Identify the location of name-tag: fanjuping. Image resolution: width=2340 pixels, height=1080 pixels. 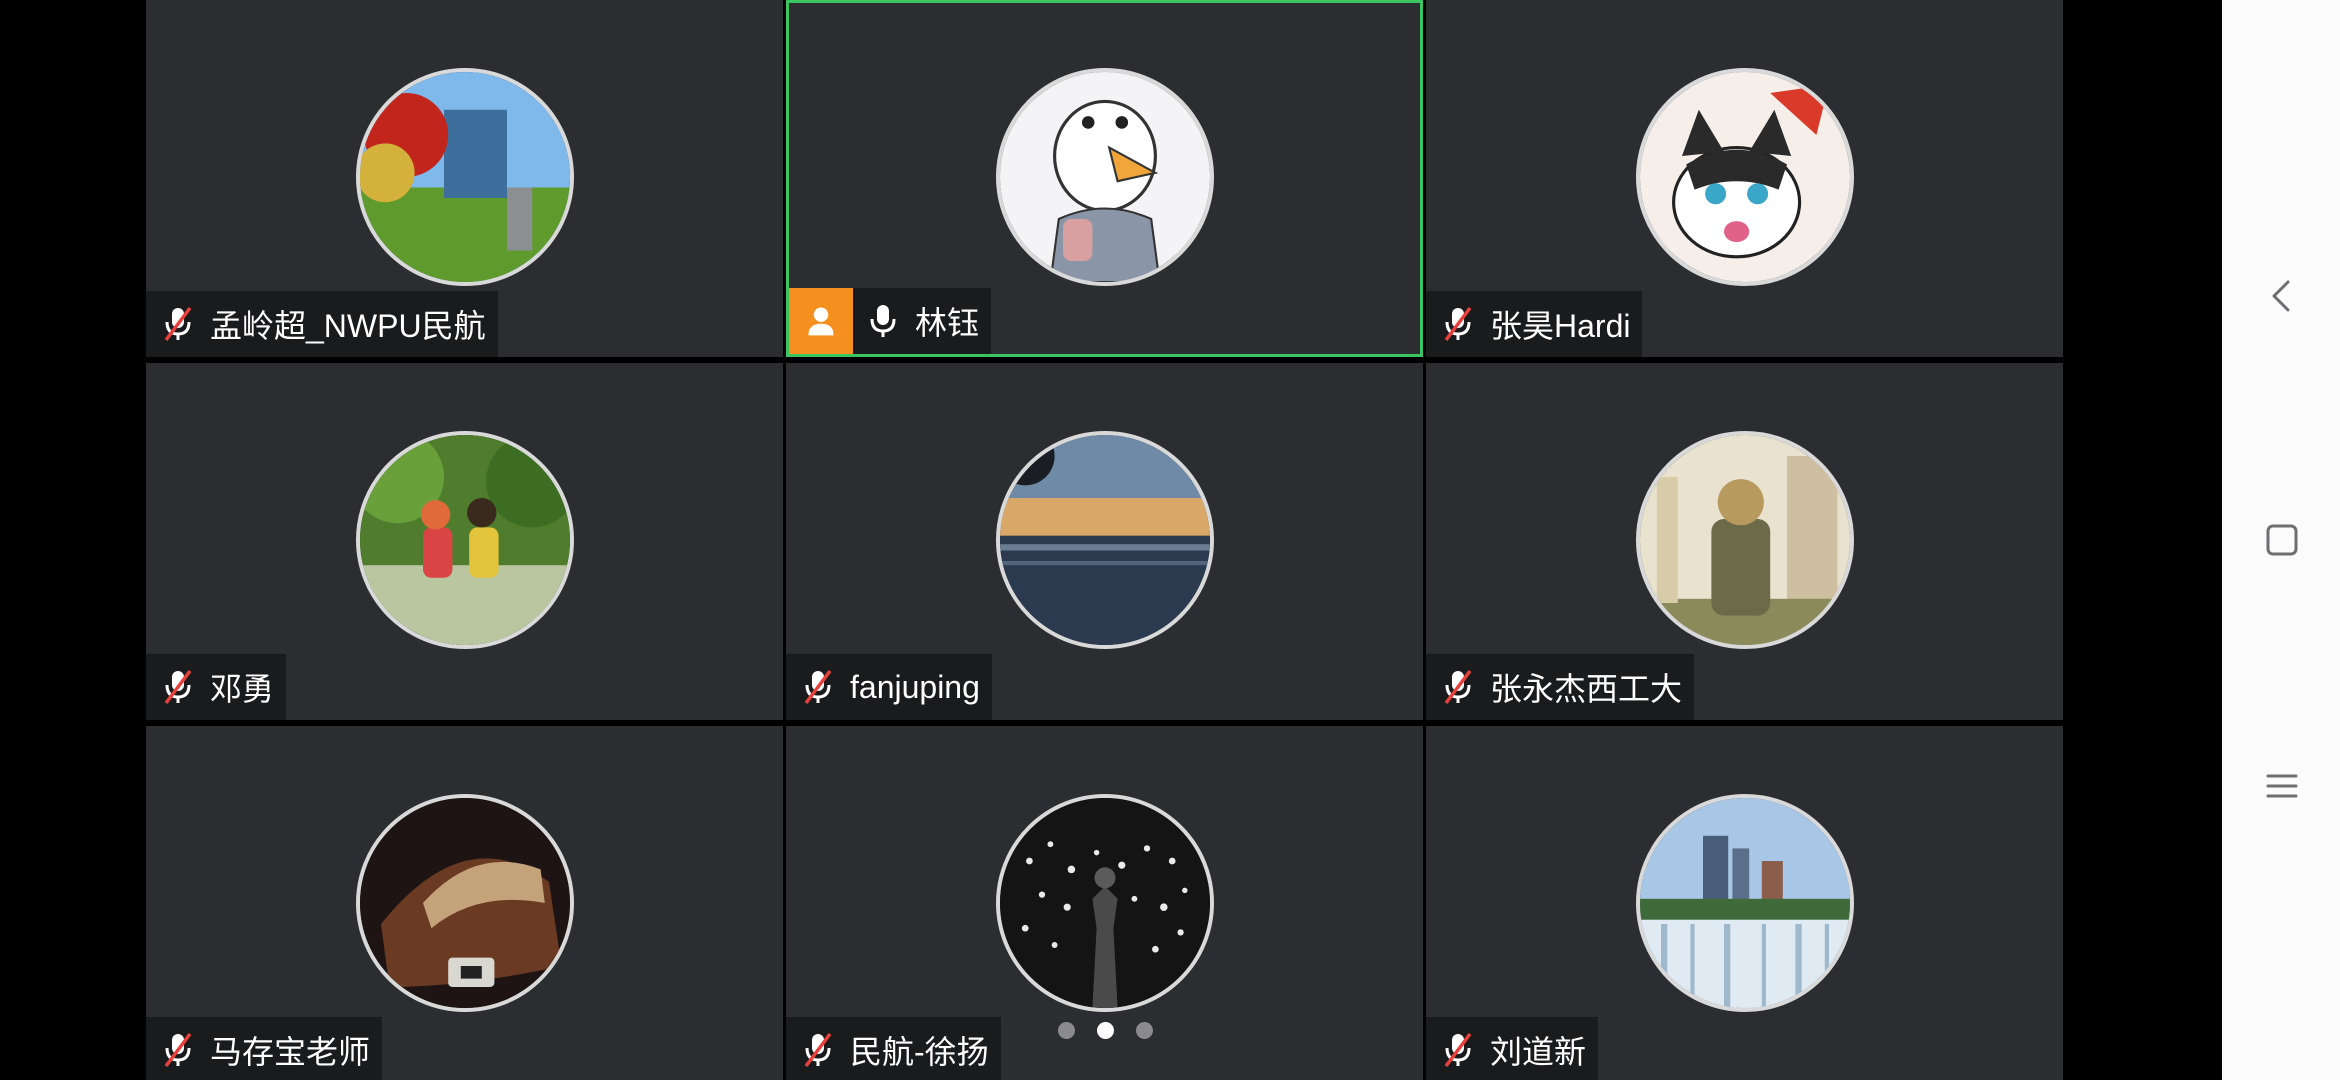
(889, 687).